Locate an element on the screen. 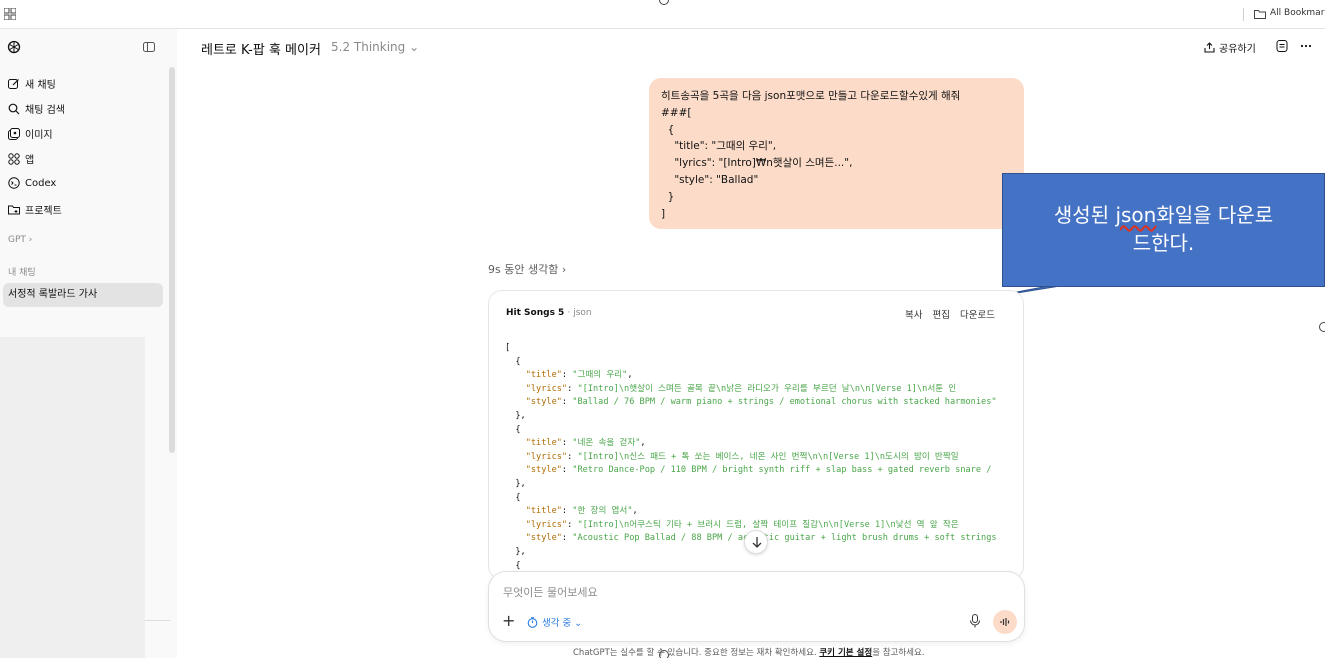 This screenshot has height=658, width=1325. code-actions: 복사 편집 다운로드 is located at coordinates (950, 314).